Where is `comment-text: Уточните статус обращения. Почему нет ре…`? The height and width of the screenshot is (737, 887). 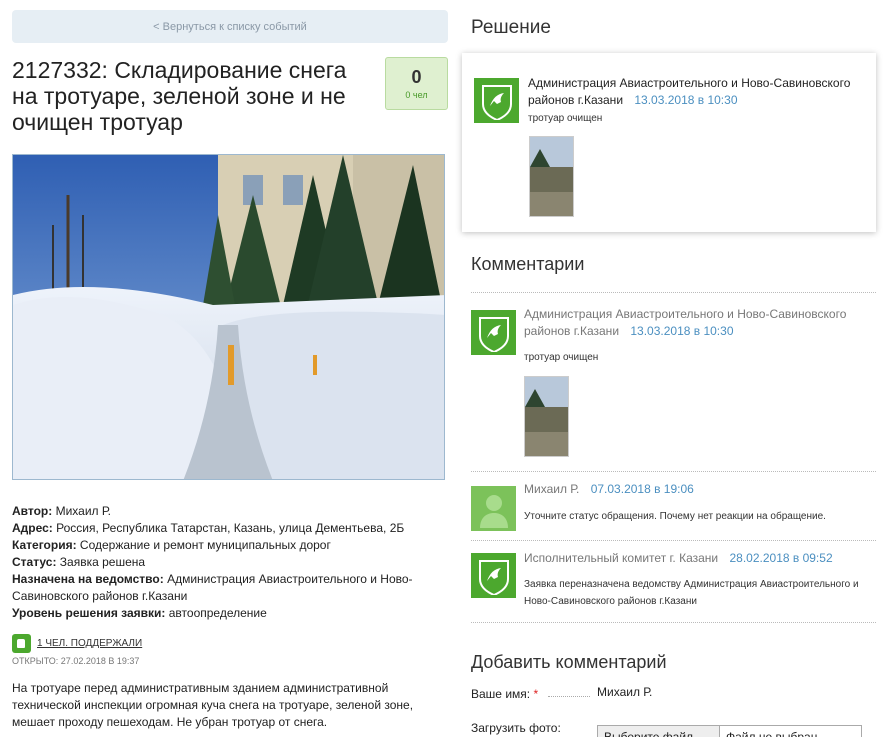 comment-text: Уточните статус обращения. Почему нет ре… is located at coordinates (675, 516).